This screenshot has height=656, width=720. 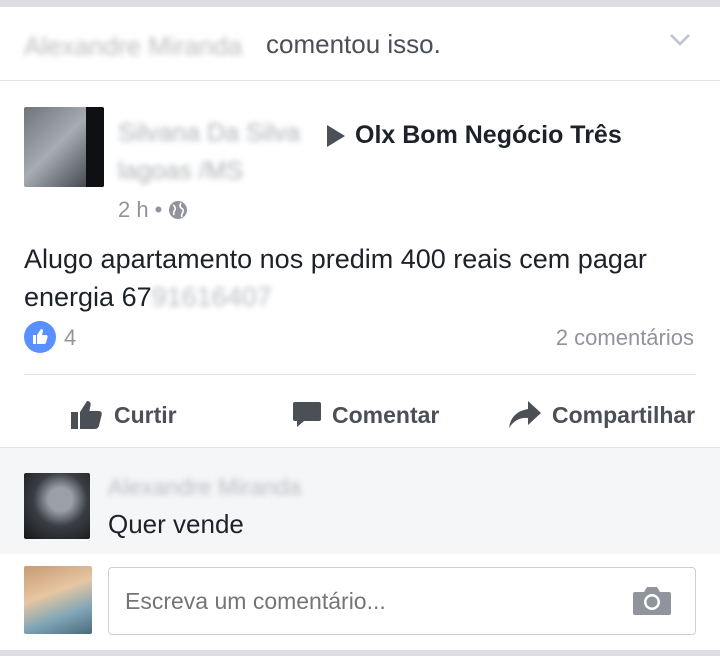 What do you see at coordinates (625, 338) in the screenshot?
I see `comments-count: 2 comentários` at bounding box center [625, 338].